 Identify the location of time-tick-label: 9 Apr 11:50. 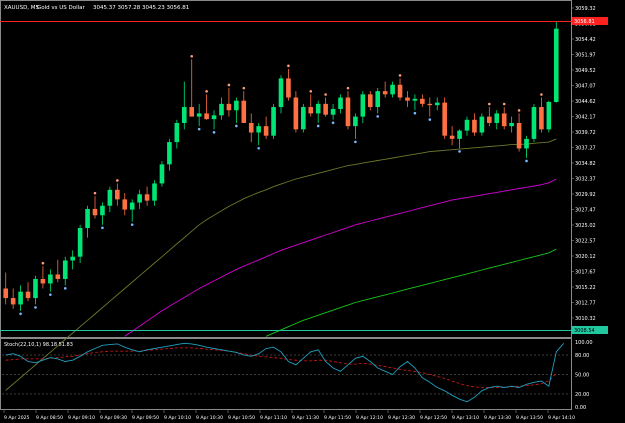
(337, 418).